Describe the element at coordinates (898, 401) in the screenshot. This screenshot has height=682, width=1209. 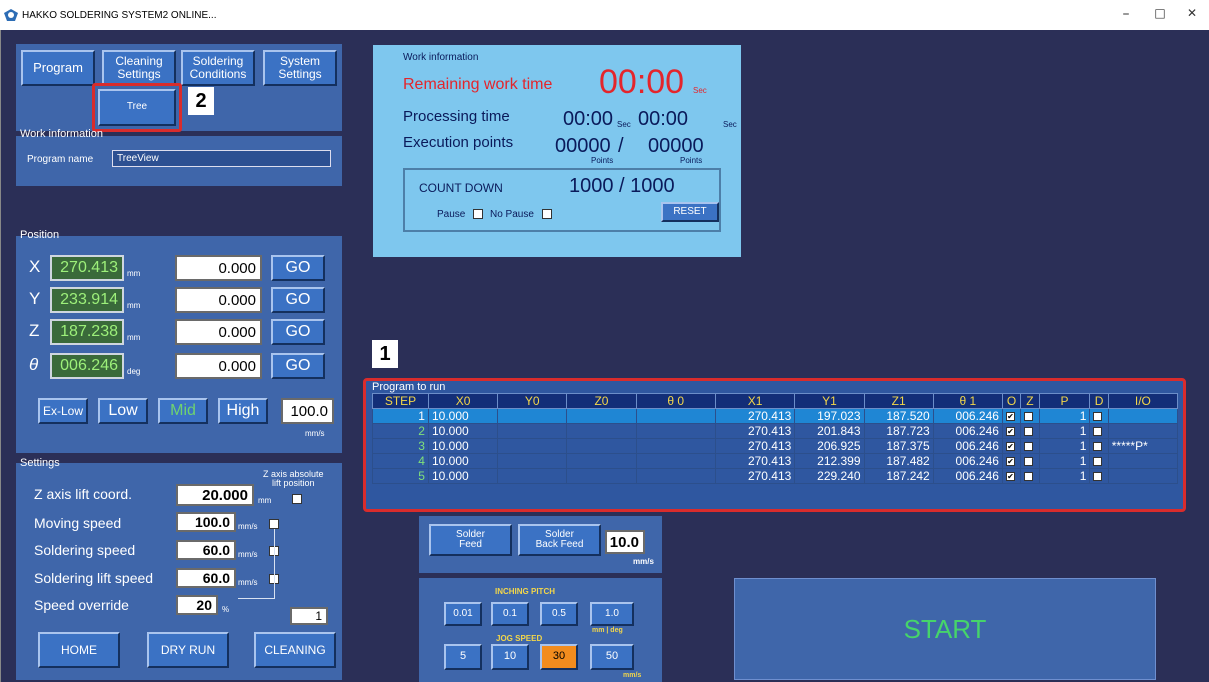
I see `table-header: Z1` at that location.